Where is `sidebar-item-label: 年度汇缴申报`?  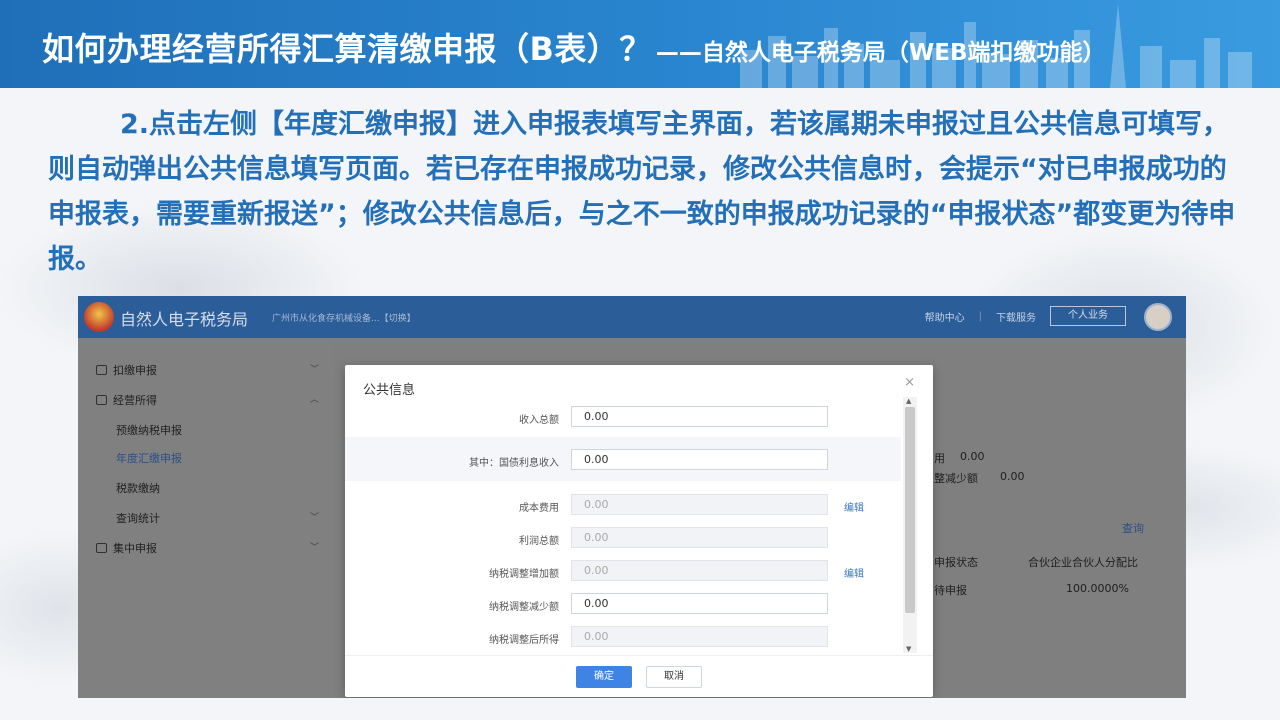
sidebar-item-label: 年度汇缴申报 is located at coordinates (149, 458).